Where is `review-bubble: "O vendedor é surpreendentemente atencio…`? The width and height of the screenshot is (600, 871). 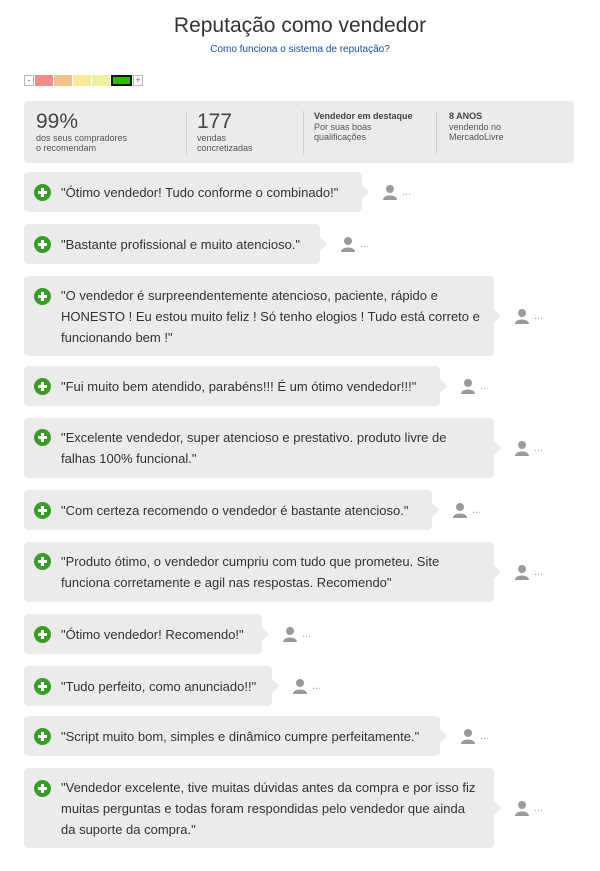 review-bubble: "O vendedor é surpreendentemente atencio… is located at coordinates (262, 316).